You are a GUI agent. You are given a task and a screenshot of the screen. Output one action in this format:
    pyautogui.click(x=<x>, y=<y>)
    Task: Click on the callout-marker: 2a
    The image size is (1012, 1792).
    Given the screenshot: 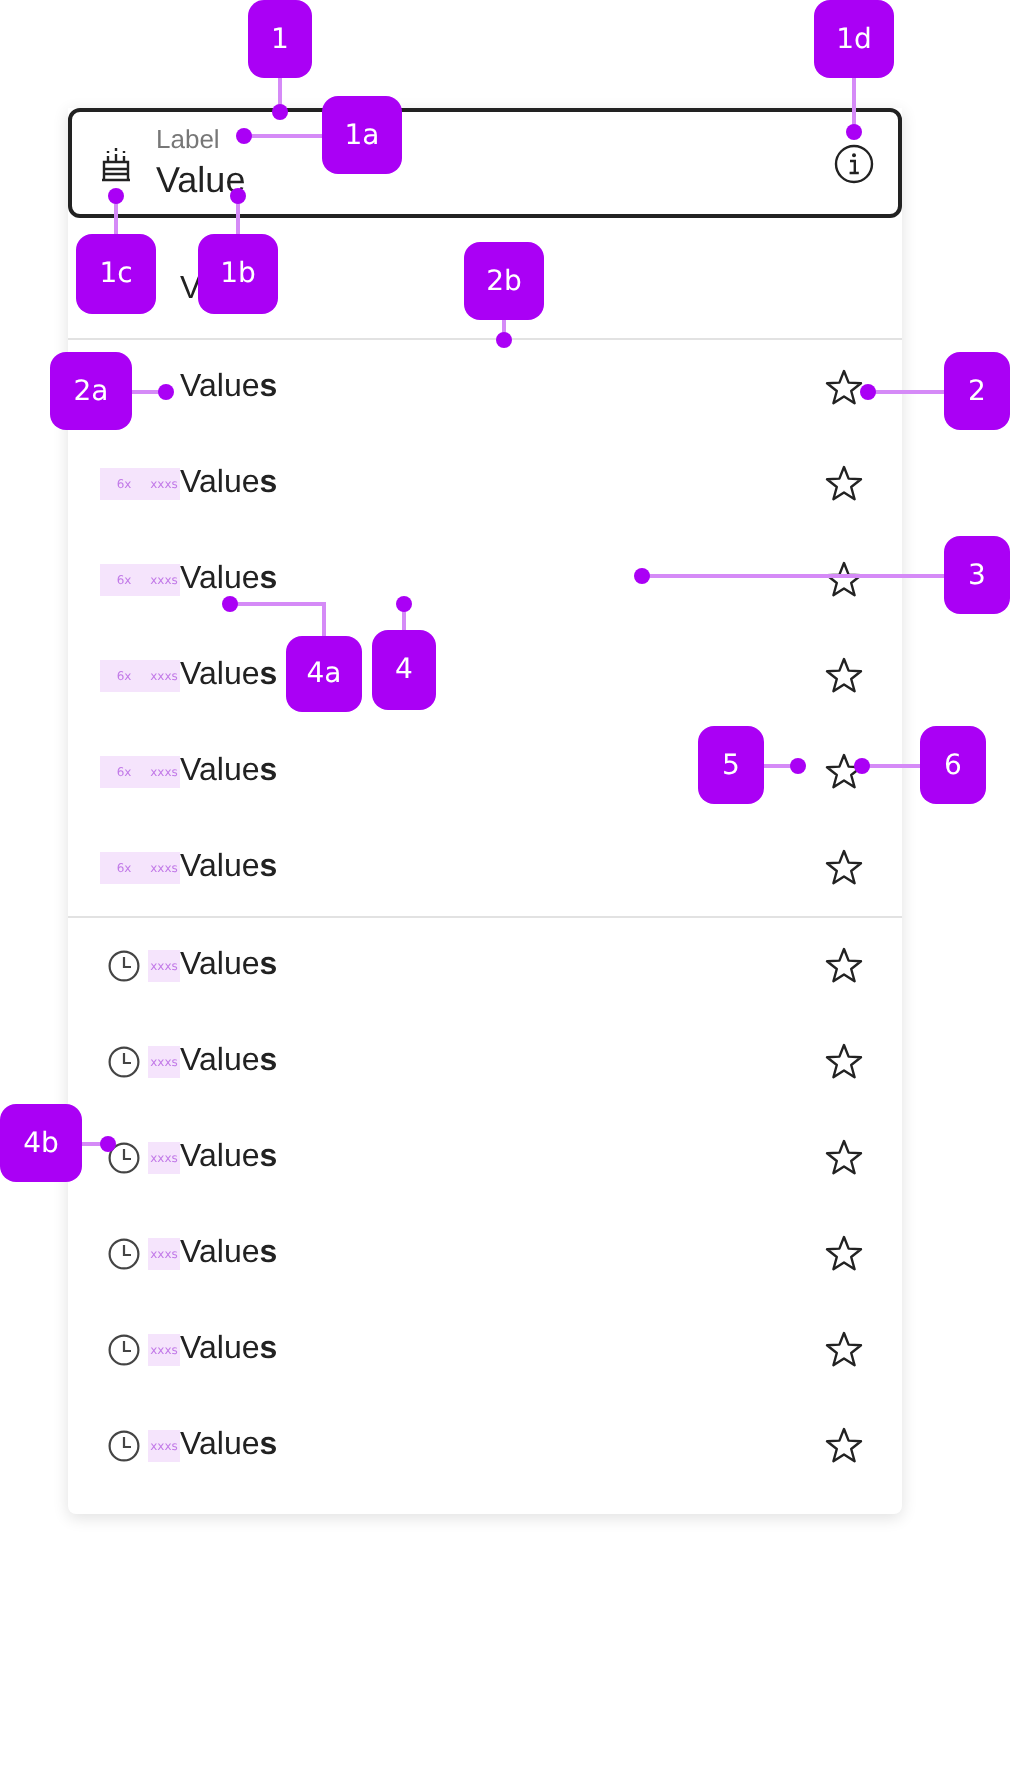 What is the action you would take?
    pyautogui.click(x=91, y=391)
    